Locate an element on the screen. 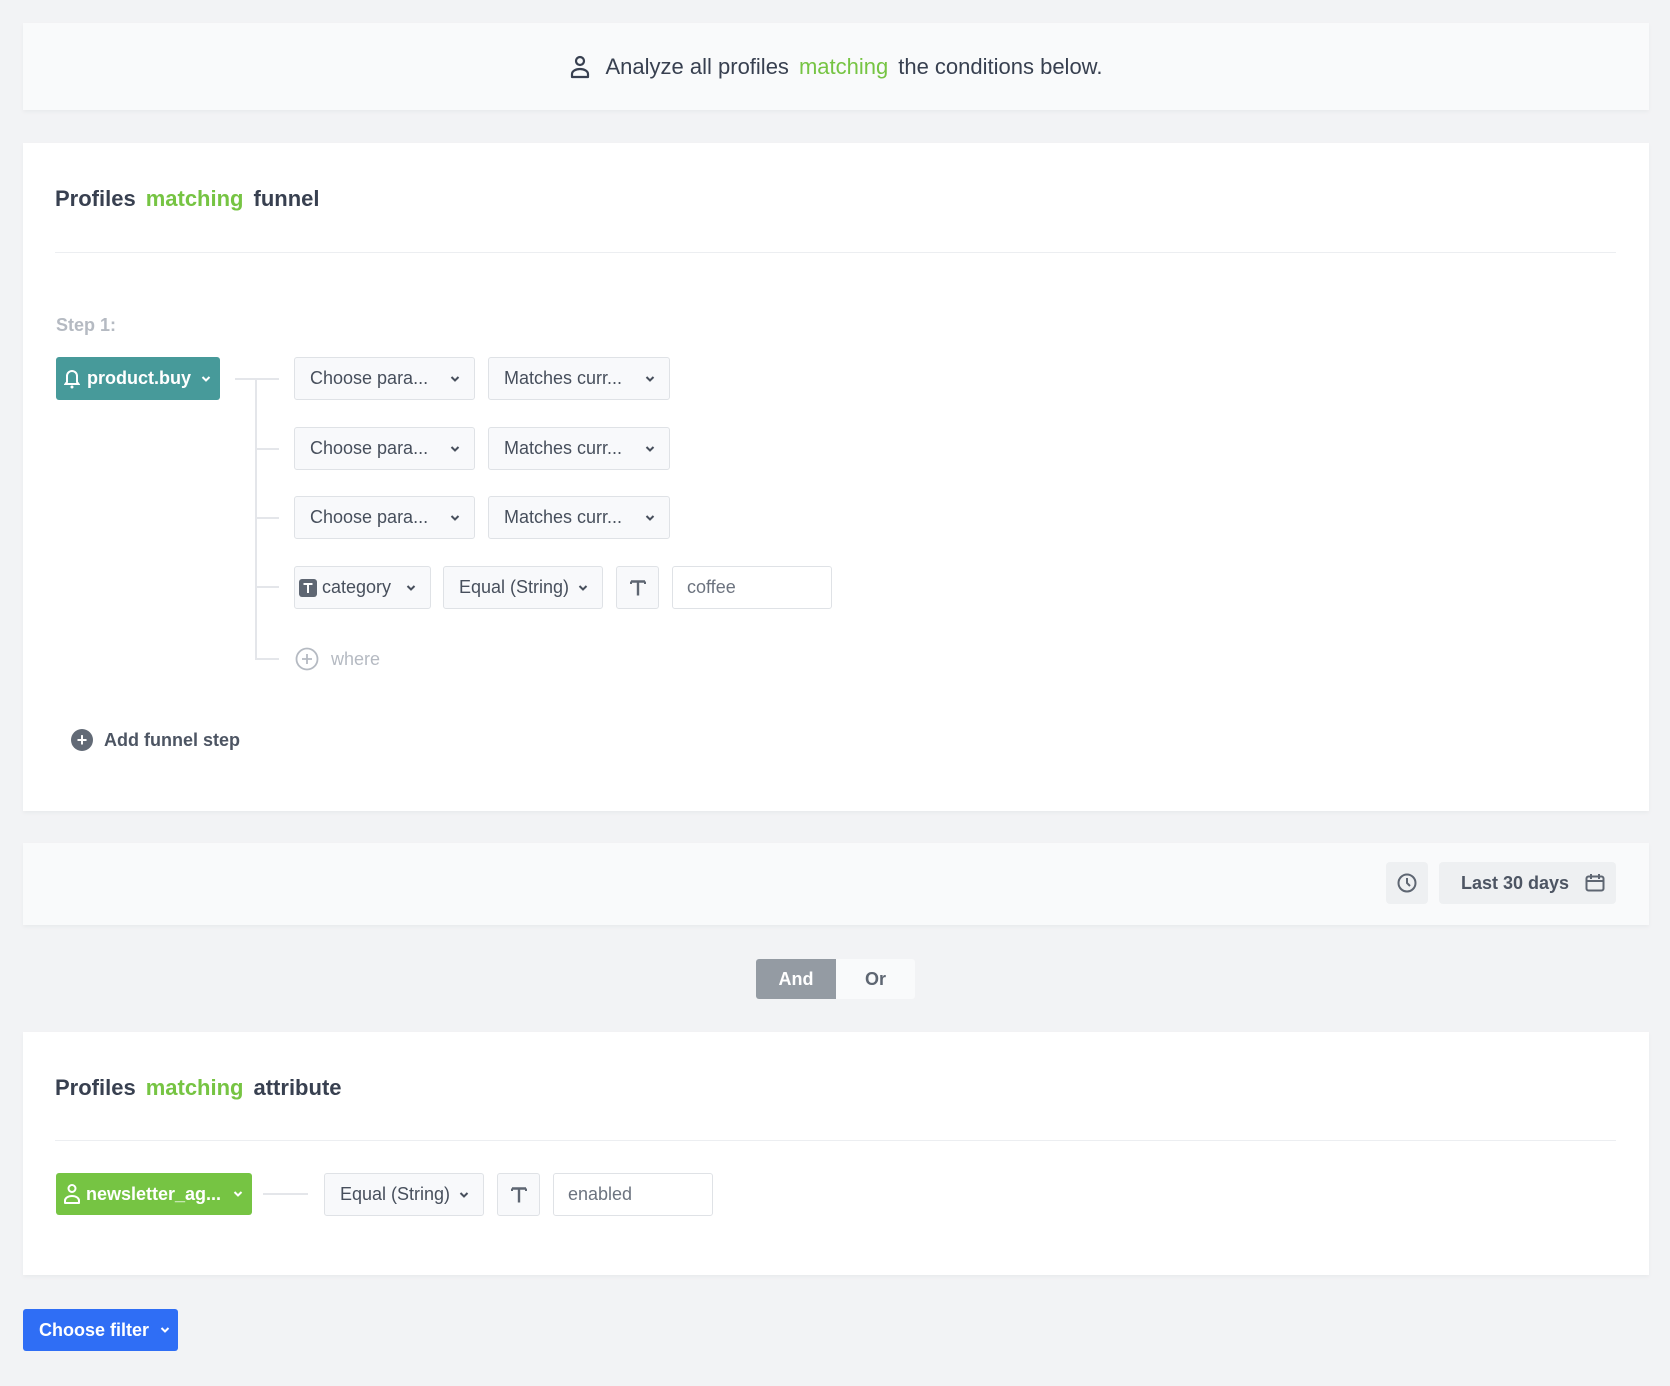 The height and width of the screenshot is (1386, 1670). event-select: product.buy is located at coordinates (138, 378).